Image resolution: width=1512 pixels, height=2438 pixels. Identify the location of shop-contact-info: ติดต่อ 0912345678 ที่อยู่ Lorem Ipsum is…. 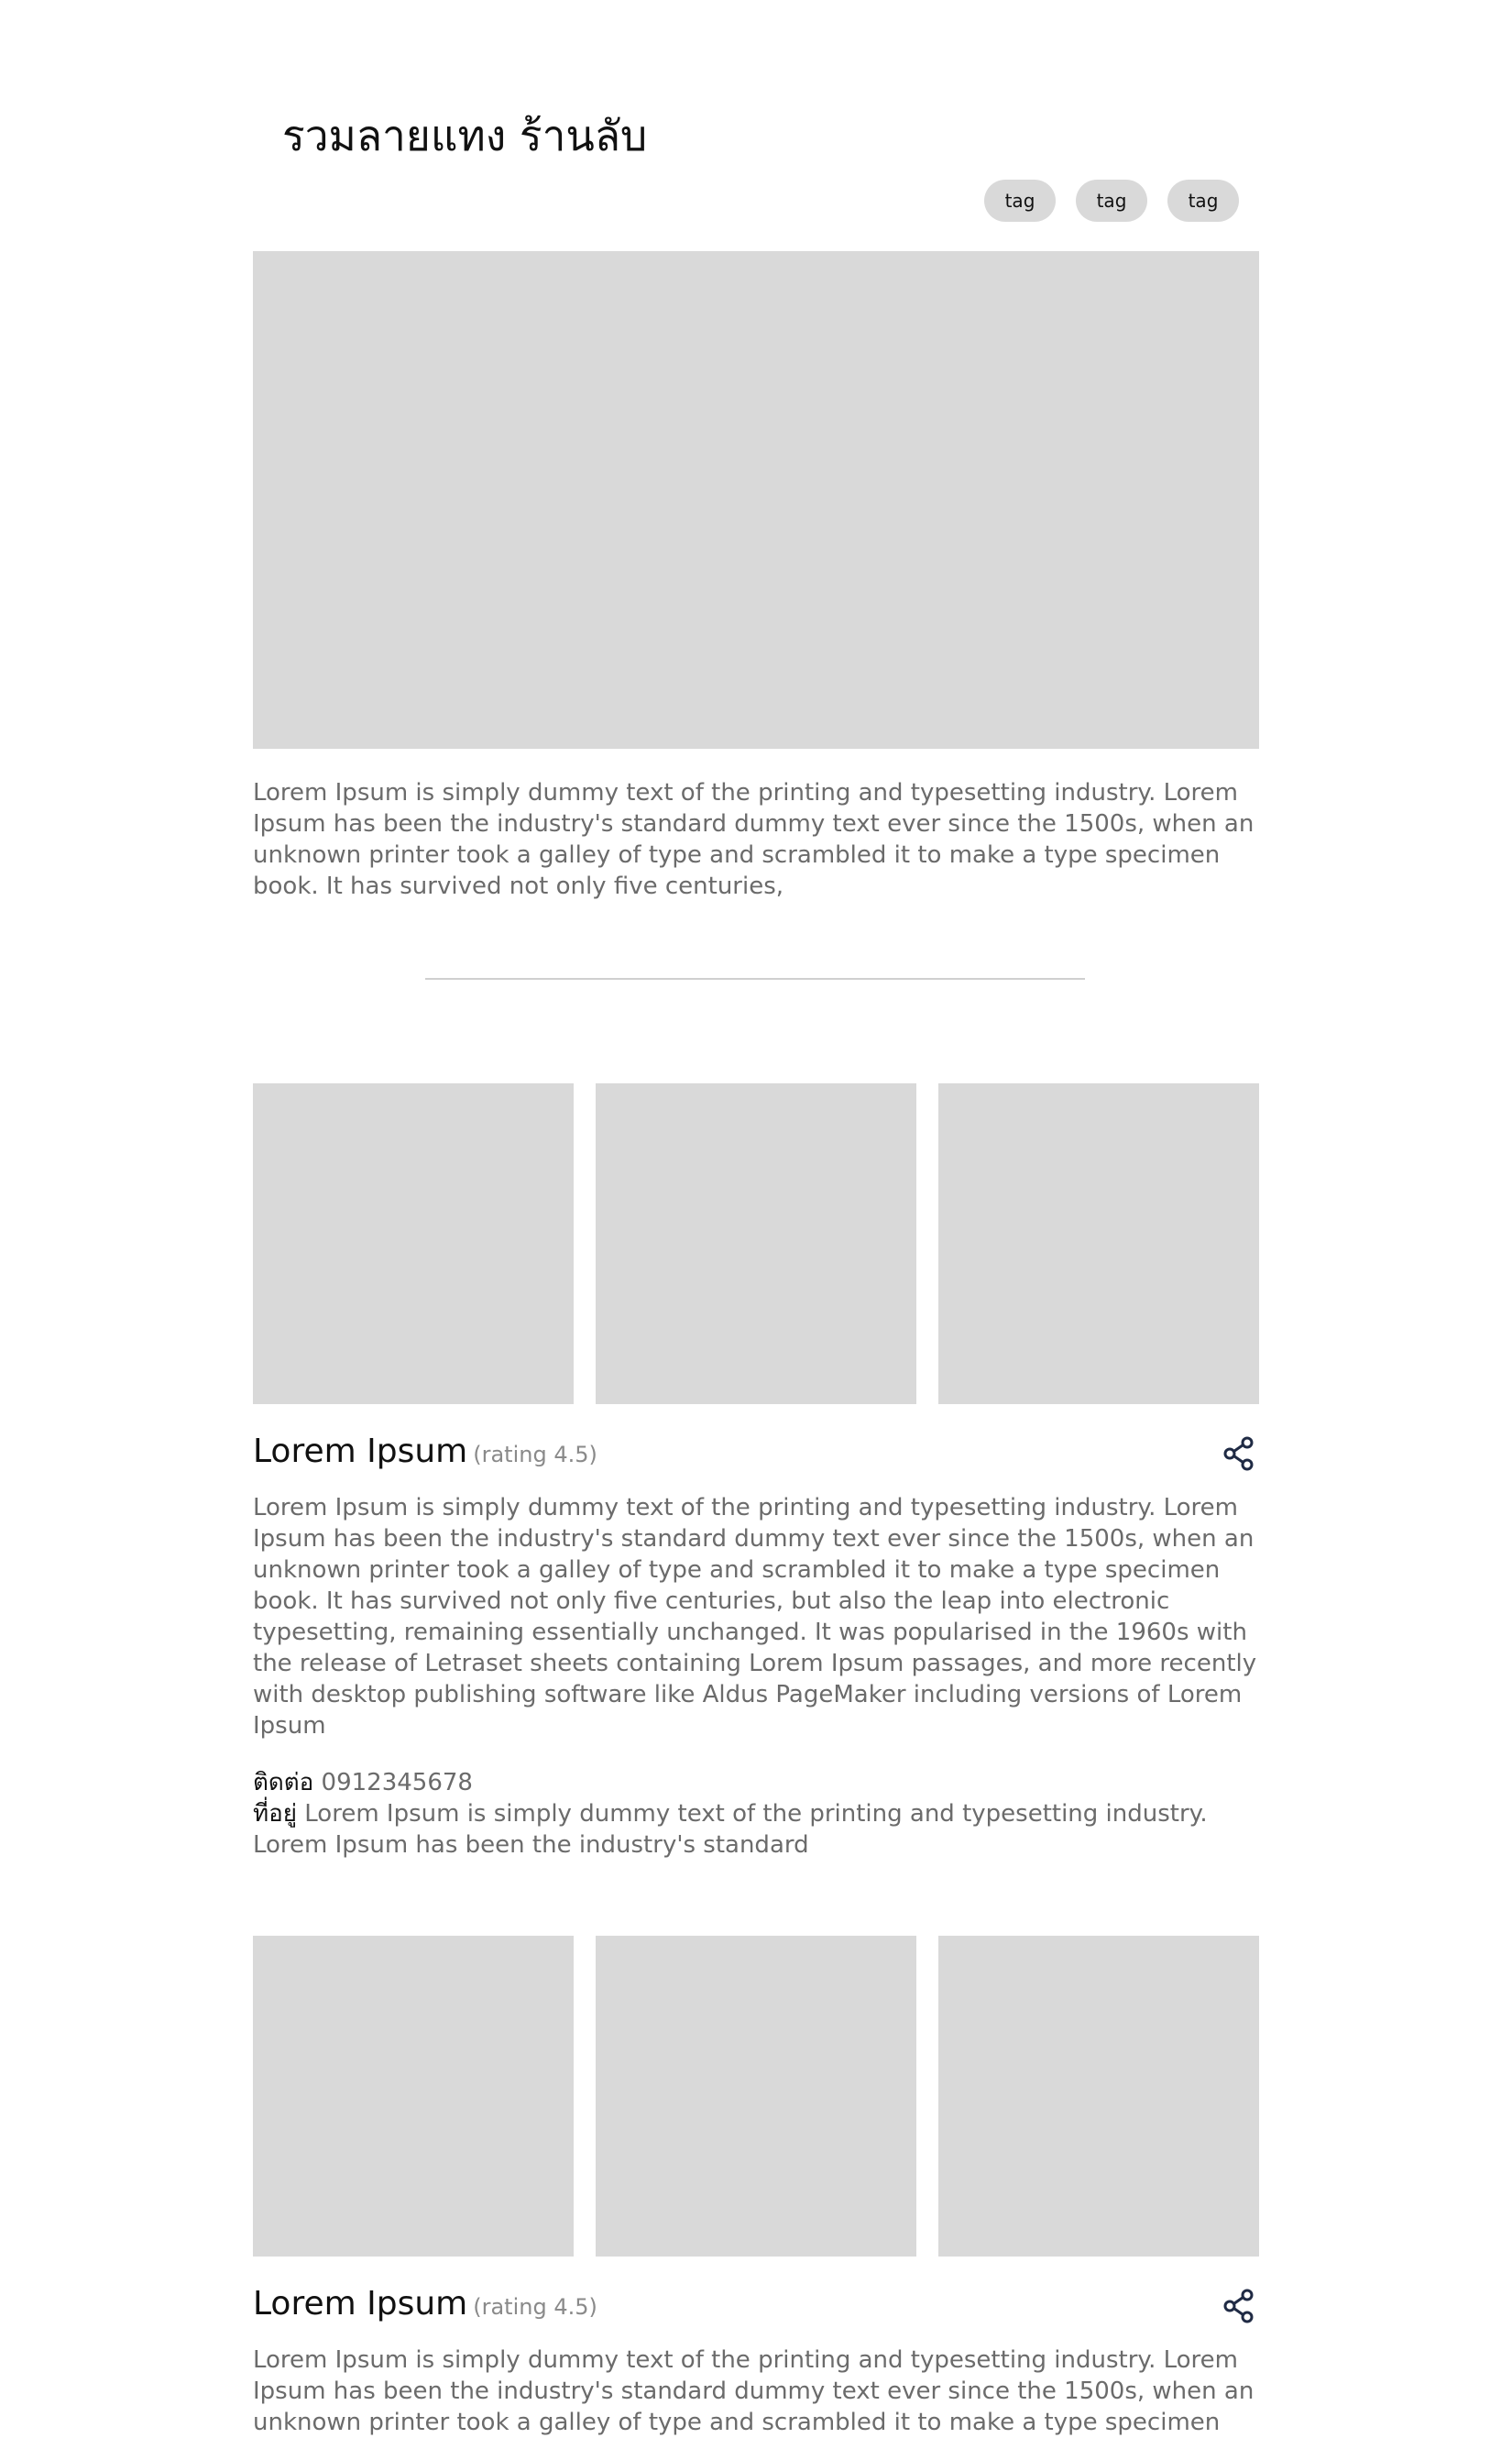
(756, 1814).